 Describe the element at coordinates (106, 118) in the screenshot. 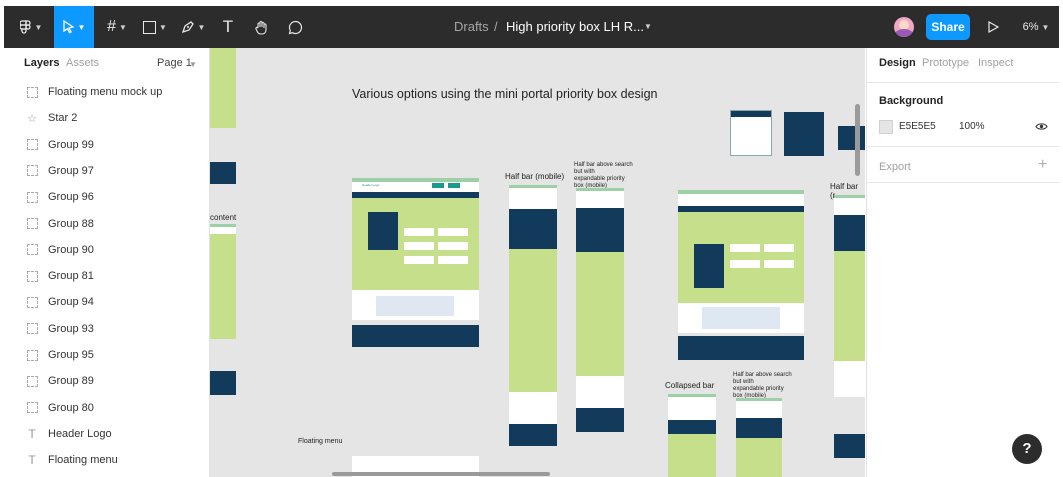

I see `layer-item: ☆ Star 2` at that location.